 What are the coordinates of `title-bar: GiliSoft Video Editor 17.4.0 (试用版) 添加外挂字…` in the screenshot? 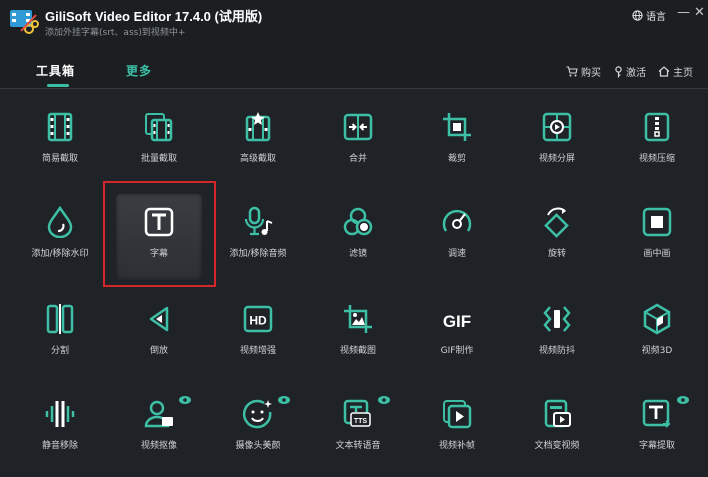 It's located at (354, 23).